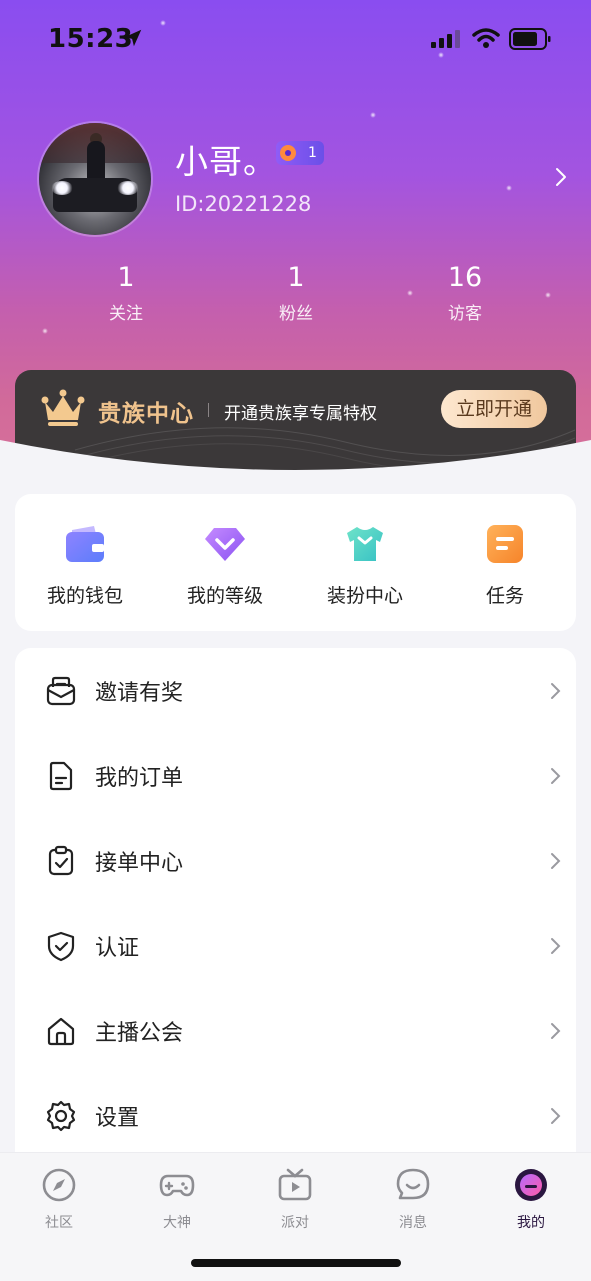 The width and height of the screenshot is (591, 1281). What do you see at coordinates (300, 153) in the screenshot?
I see `level-badge: 1` at bounding box center [300, 153].